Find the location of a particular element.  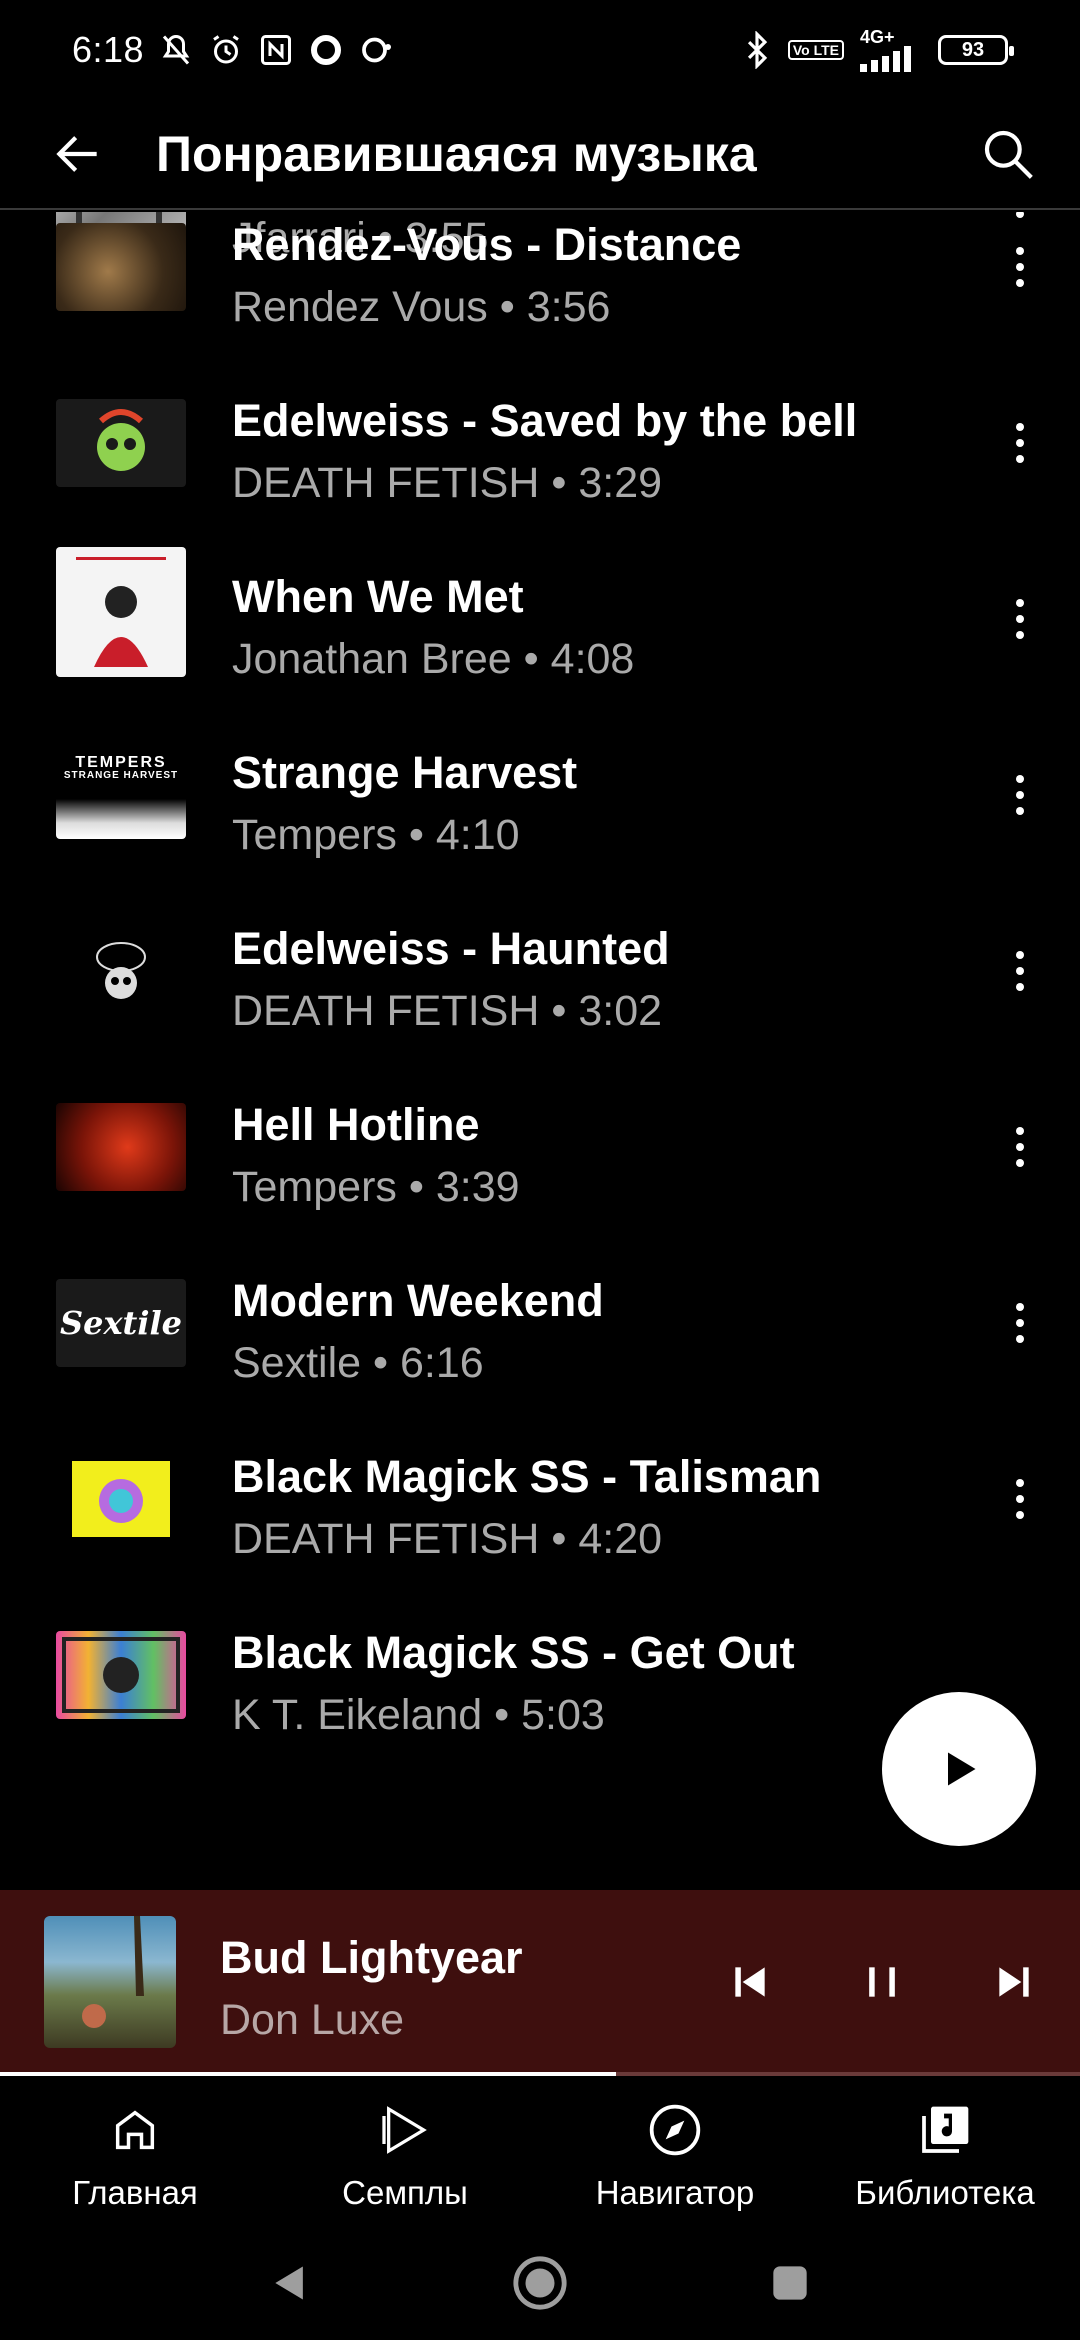

now-playing-album-art is located at coordinates (110, 1982).